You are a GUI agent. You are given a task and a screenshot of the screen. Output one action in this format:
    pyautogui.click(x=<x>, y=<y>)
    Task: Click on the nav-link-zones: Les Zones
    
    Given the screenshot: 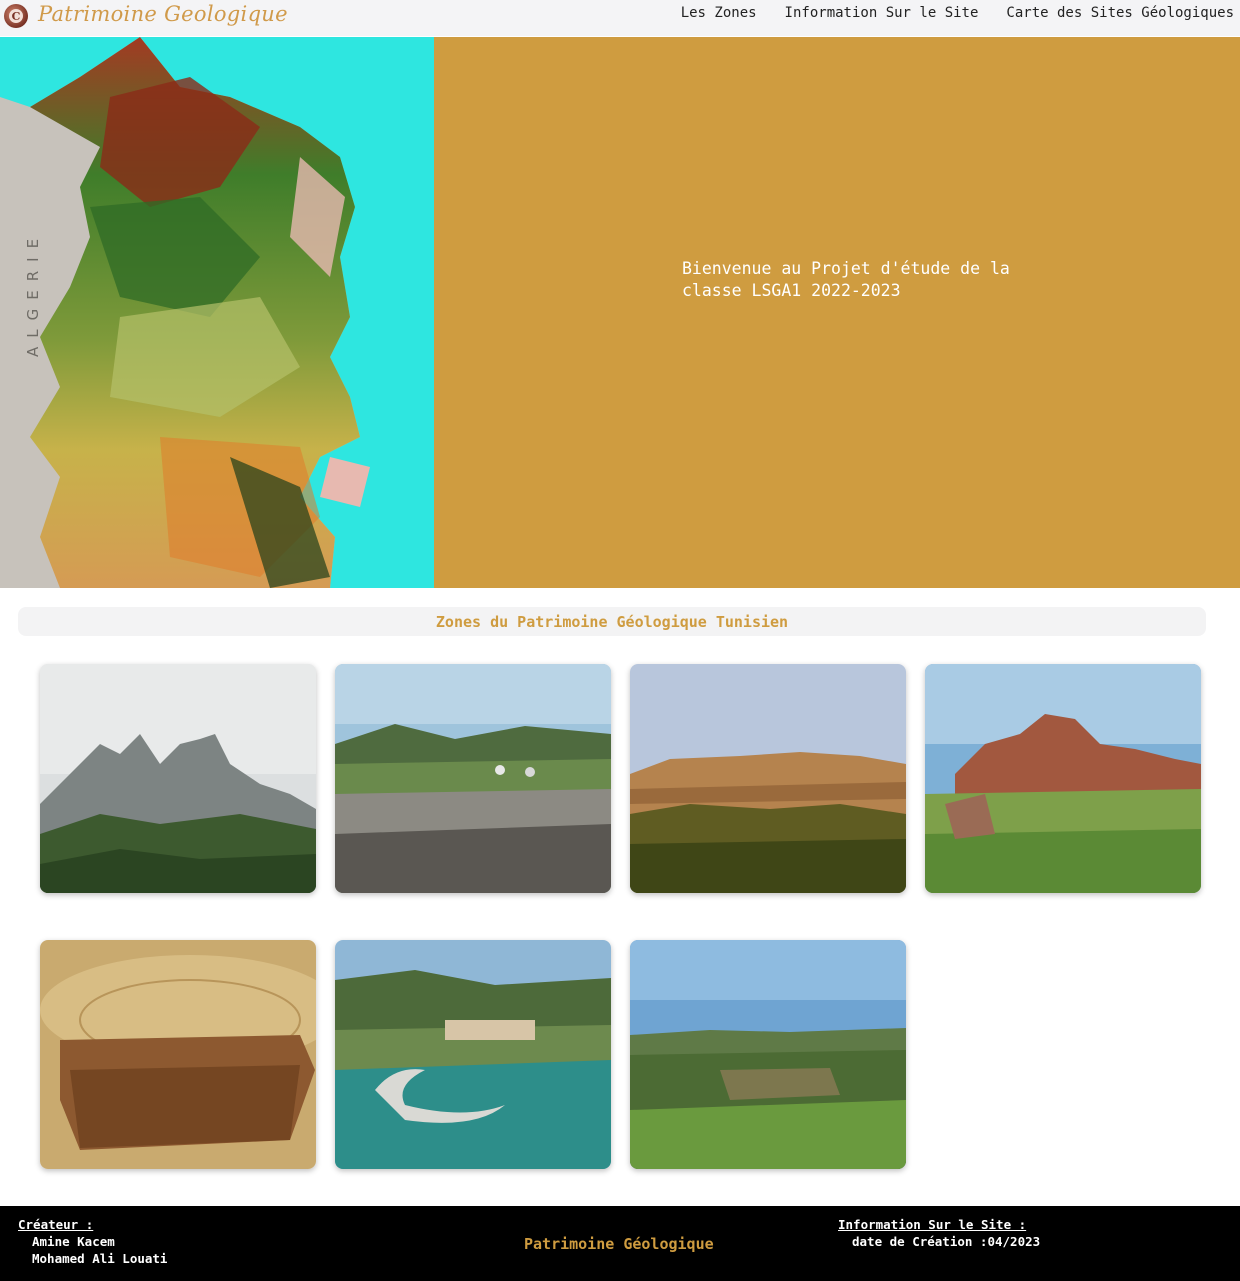 What is the action you would take?
    pyautogui.click(x=719, y=13)
    